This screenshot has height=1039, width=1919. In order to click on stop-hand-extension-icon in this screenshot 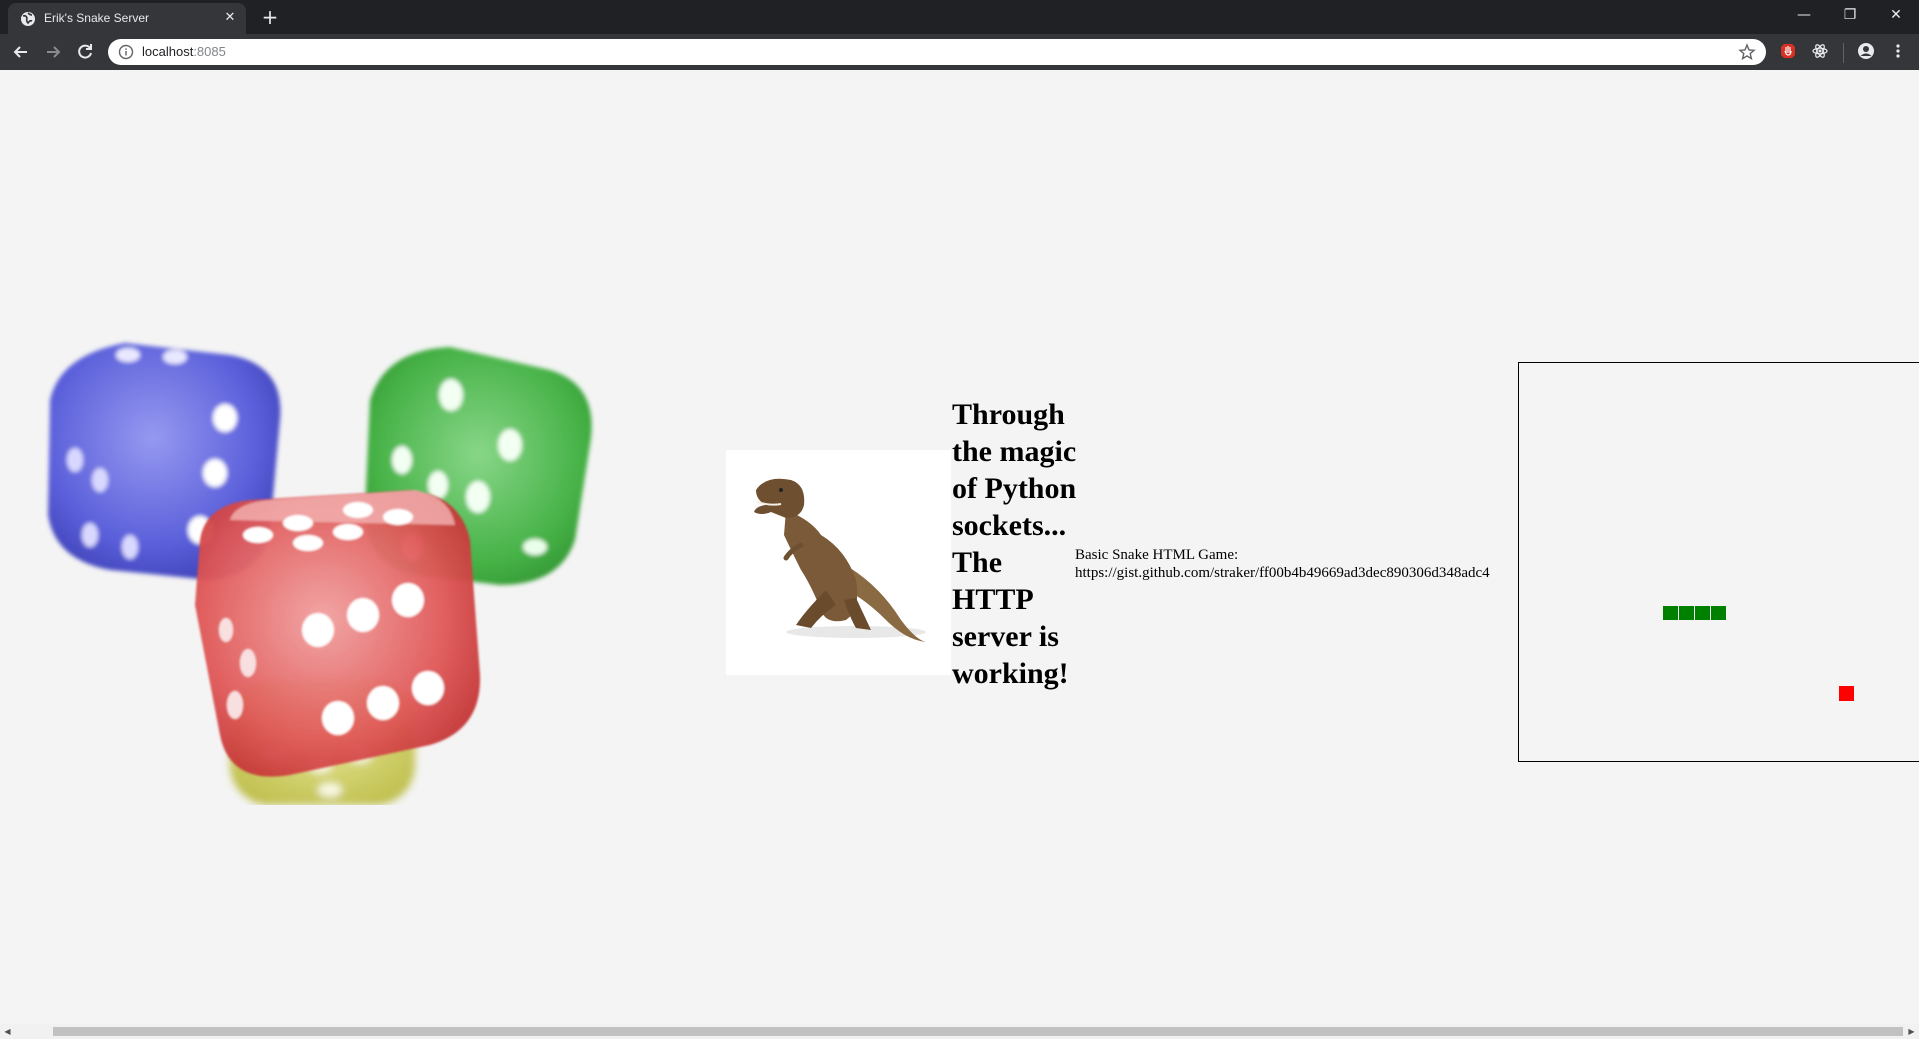, I will do `click(1788, 51)`.